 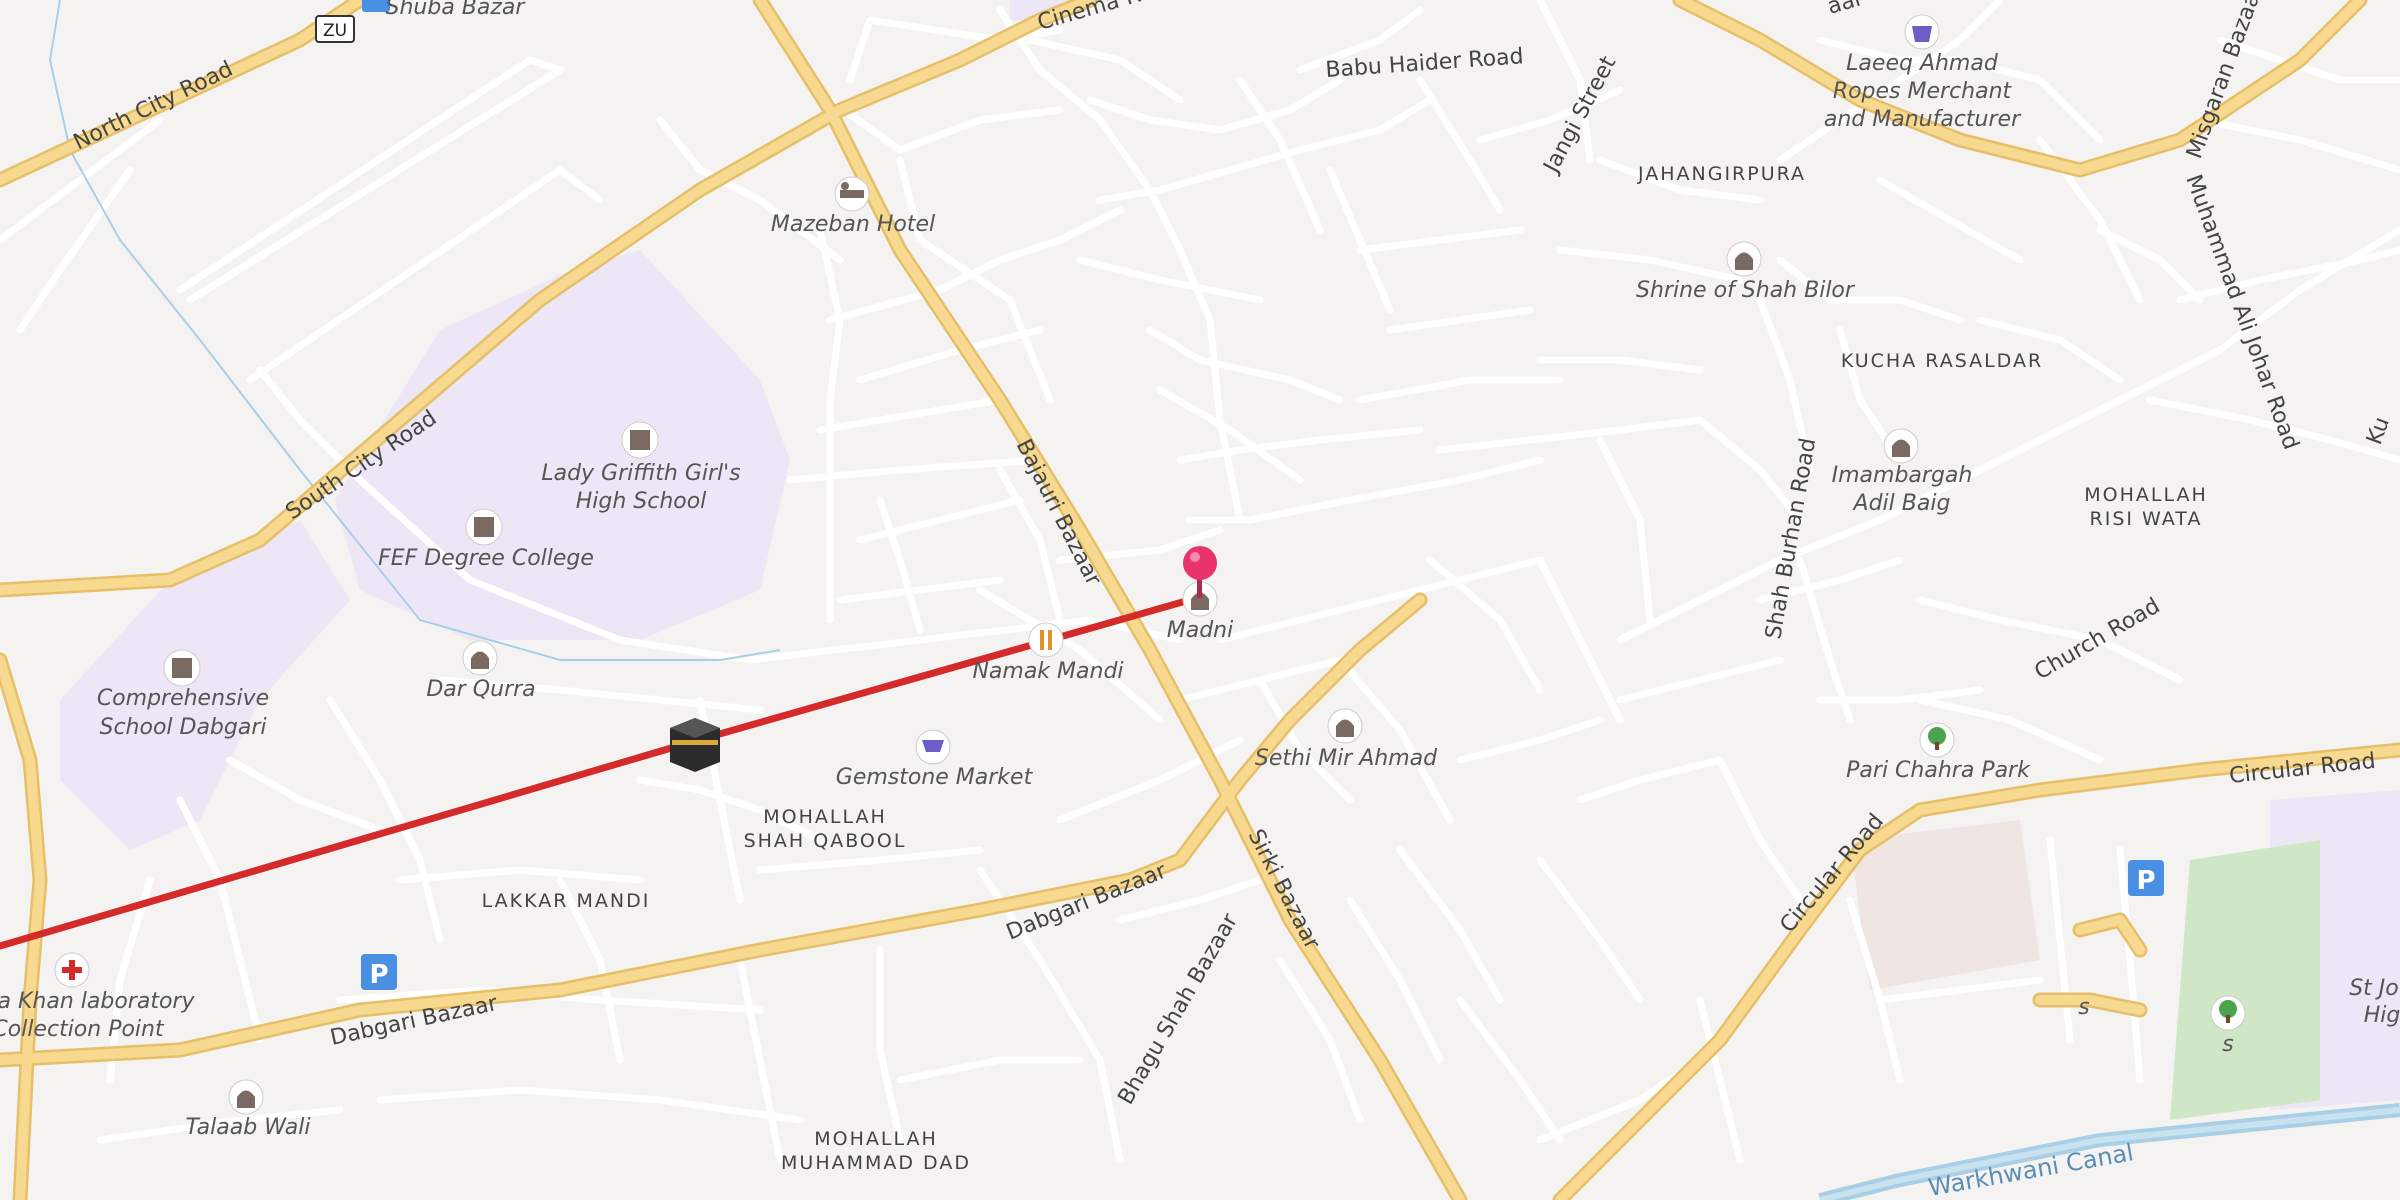 What do you see at coordinates (456, 10) in the screenshot?
I see `poi-label-shuba: Shuba Bazar` at bounding box center [456, 10].